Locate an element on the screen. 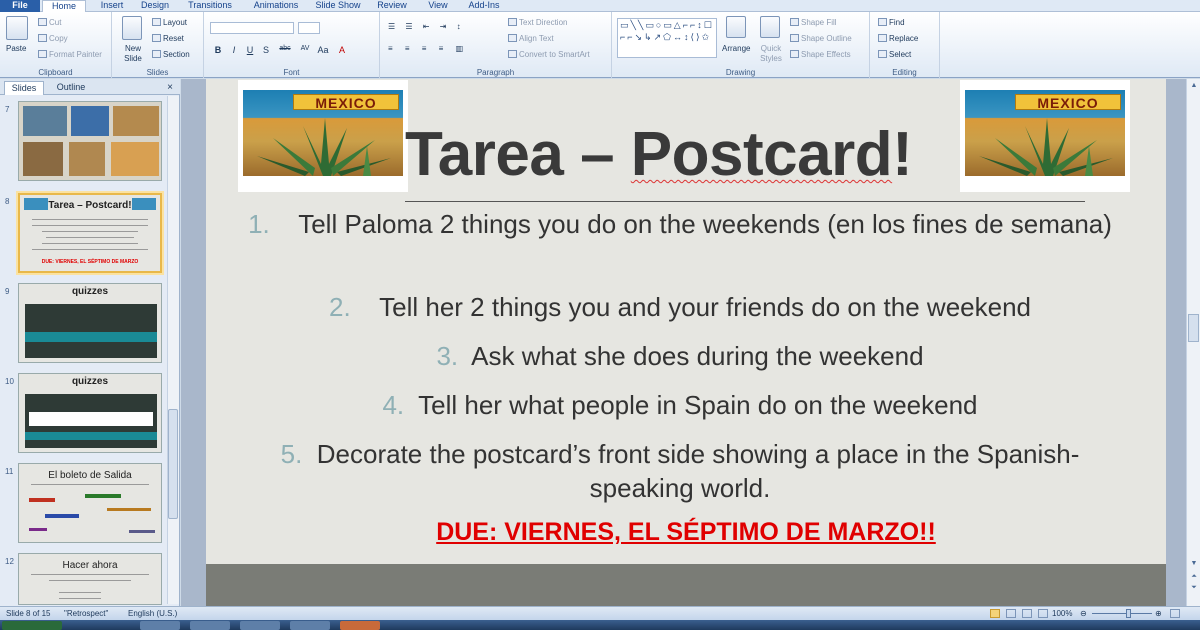  scrollbar-thumb is located at coordinates (1193, 328).